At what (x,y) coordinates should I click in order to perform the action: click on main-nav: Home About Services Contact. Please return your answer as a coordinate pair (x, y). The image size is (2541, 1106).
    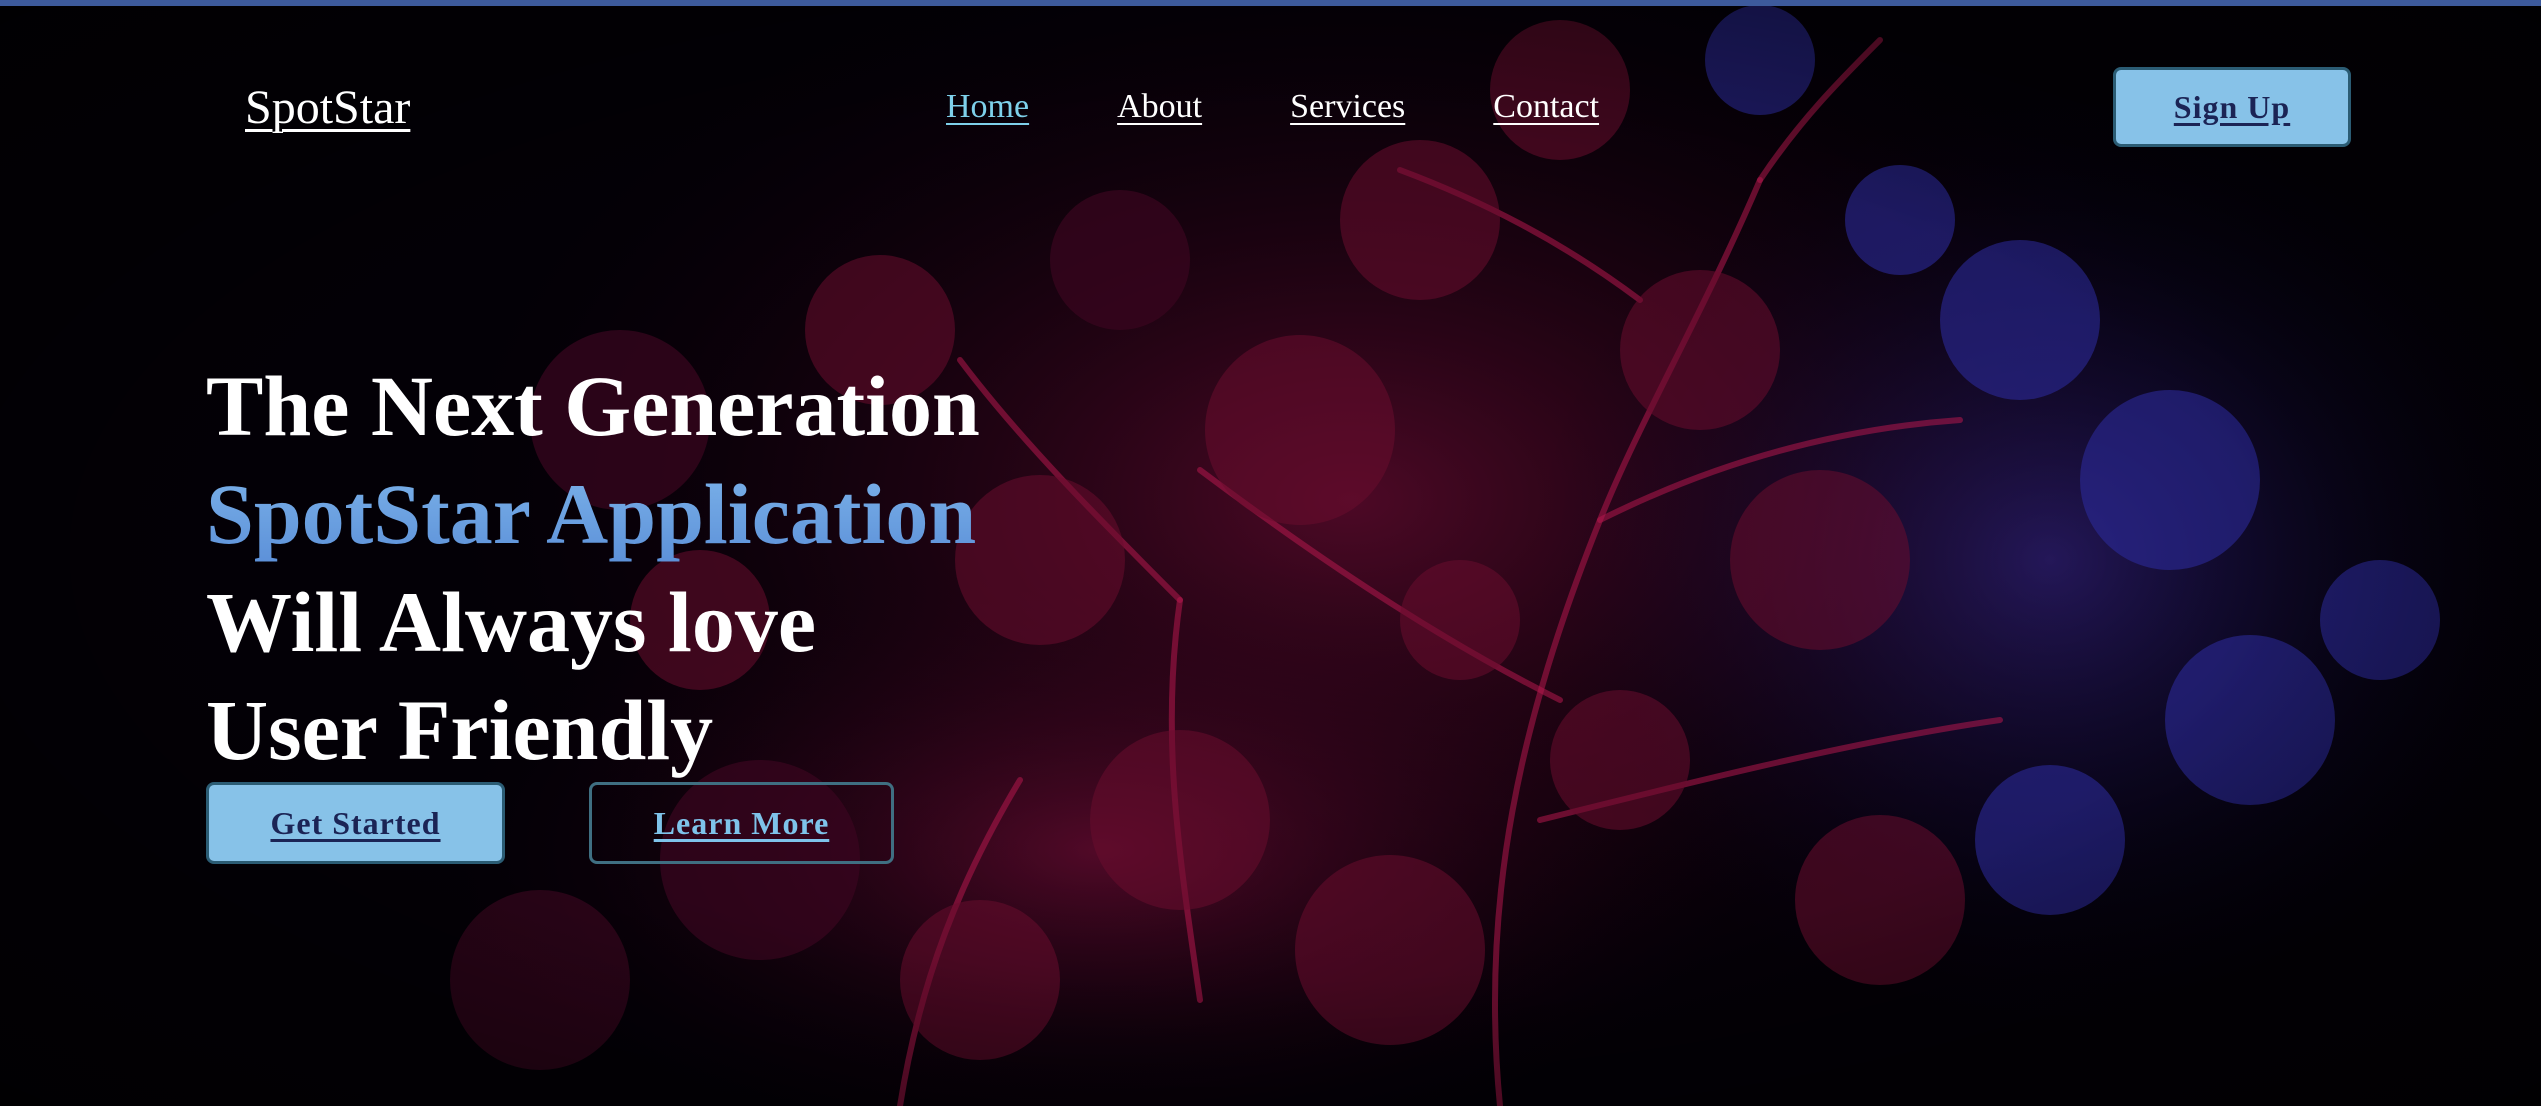
    Looking at the image, I should click on (1272, 107).